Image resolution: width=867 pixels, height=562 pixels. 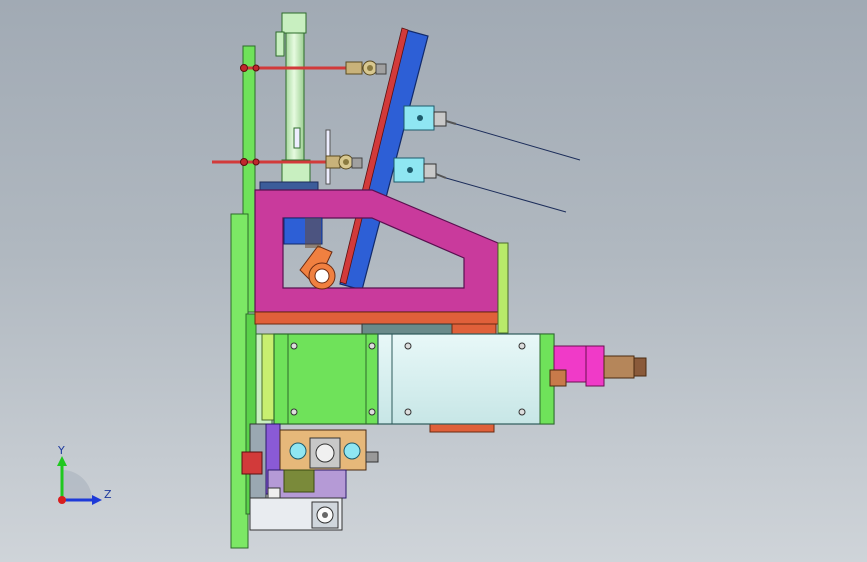 I want to click on x-axis-dot-icon, so click(x=62, y=500).